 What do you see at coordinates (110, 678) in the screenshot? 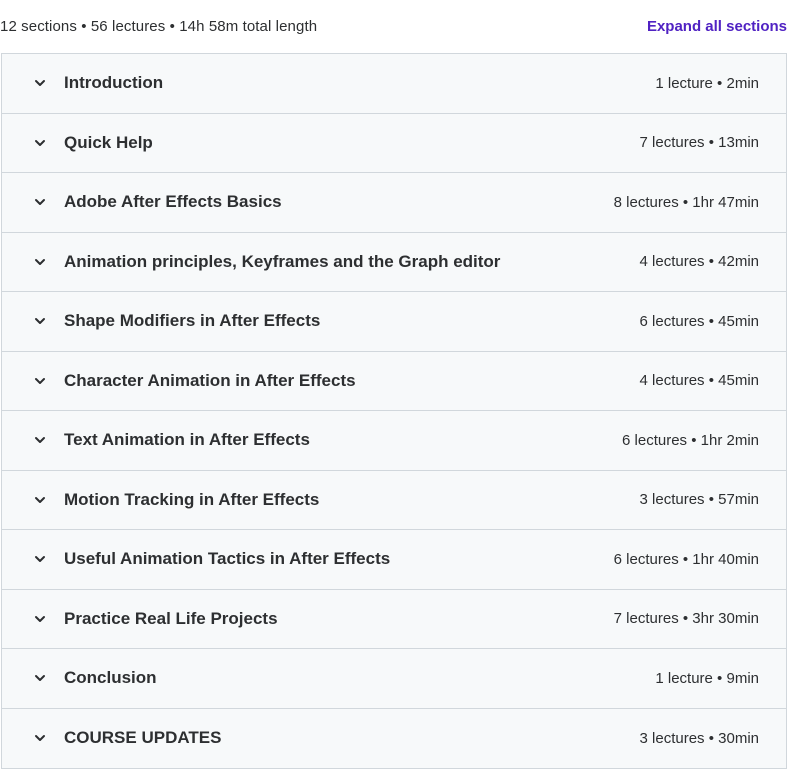
I see `section-title: Conclusion` at bounding box center [110, 678].